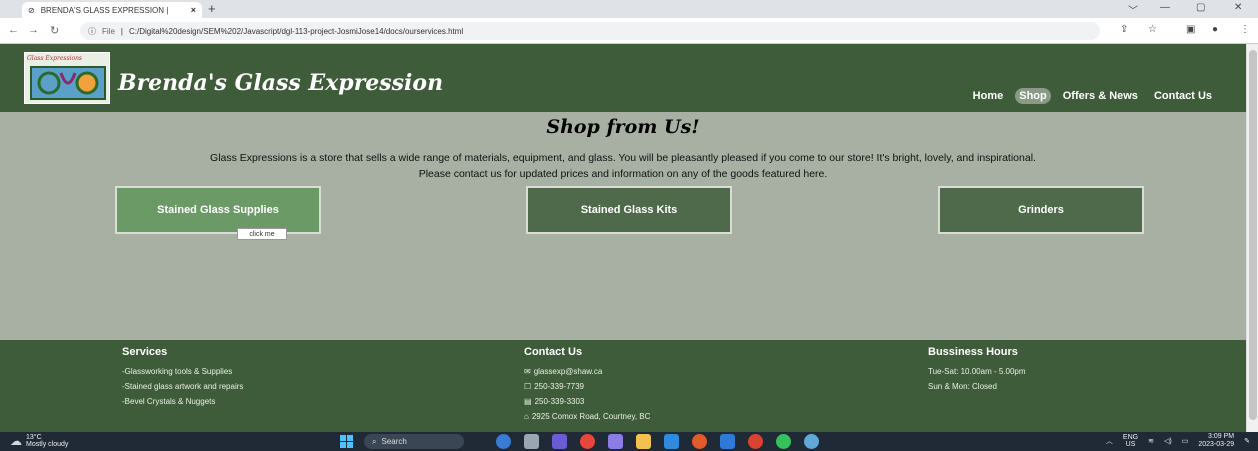 This screenshot has height=451, width=1258. I want to click on clock-date: 2023-03-29, so click(1216, 444).